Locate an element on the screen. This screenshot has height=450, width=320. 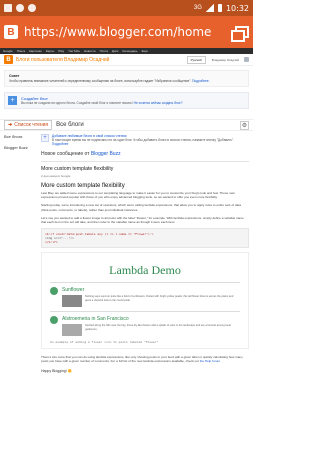
demo-title: Lambda Demo is located at coordinates (145, 270).